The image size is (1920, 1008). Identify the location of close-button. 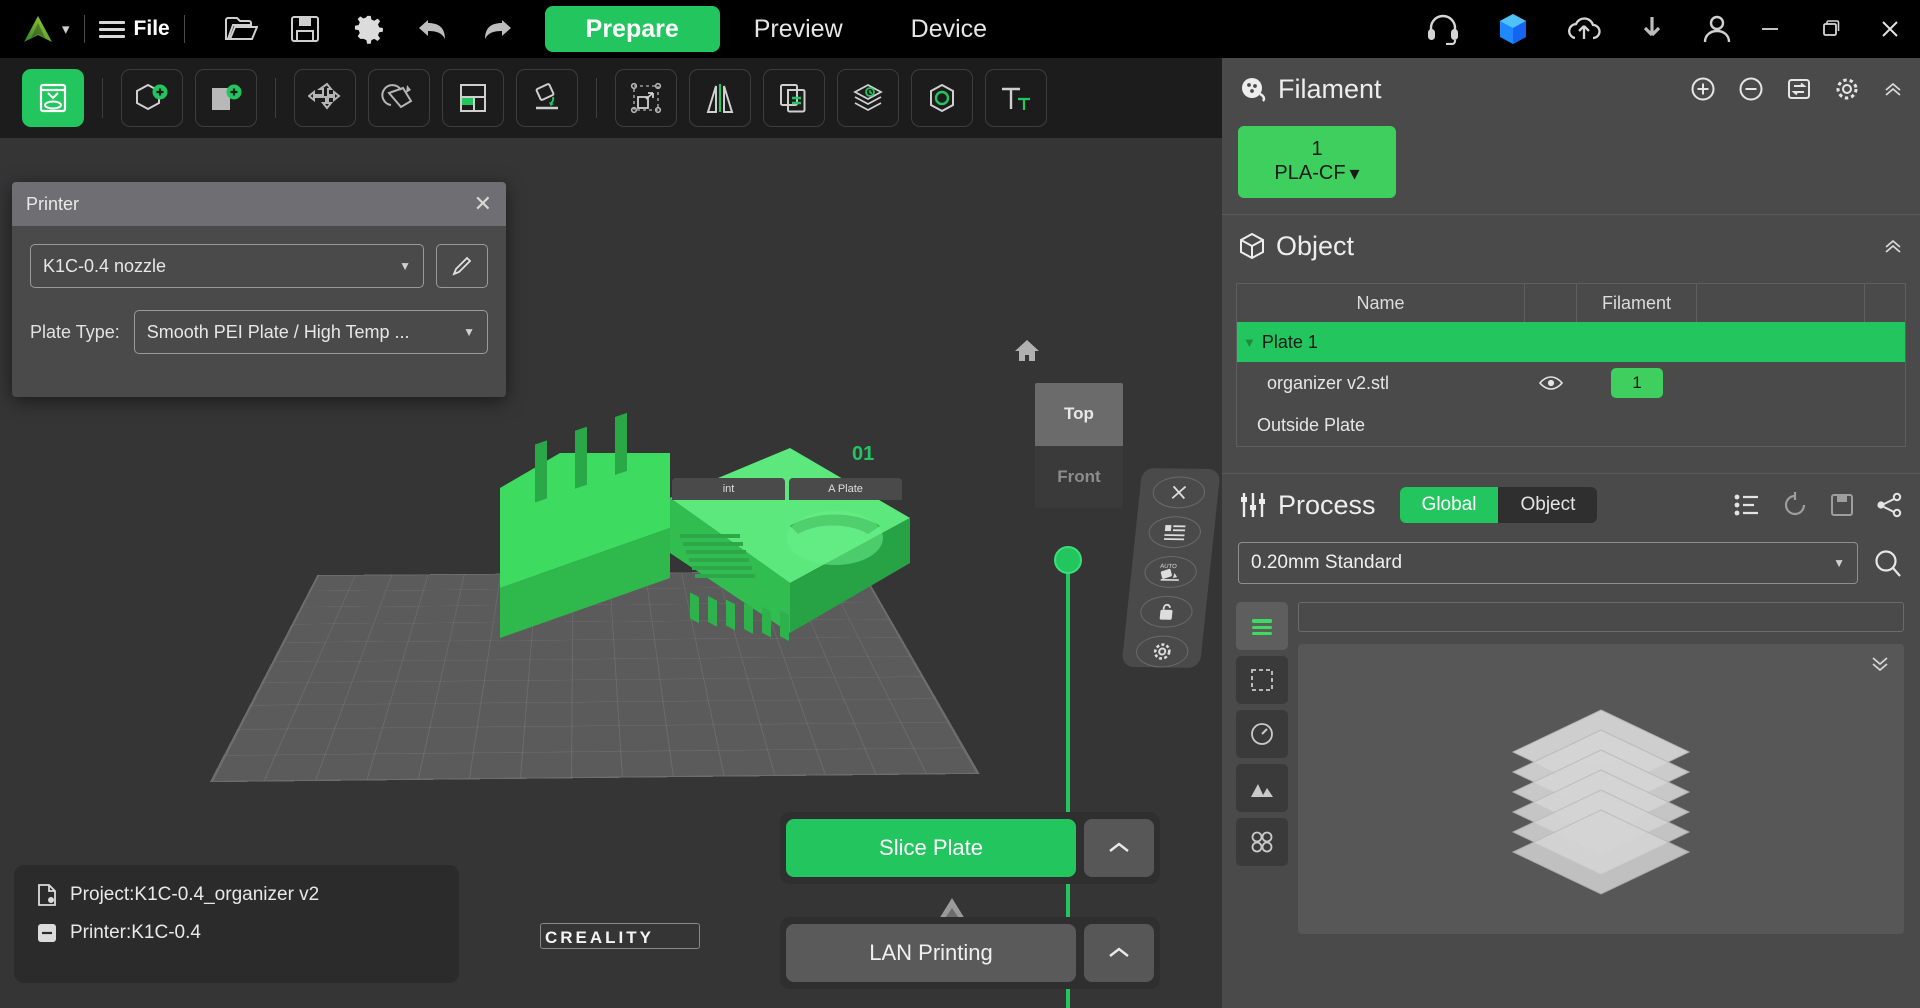
(1890, 29).